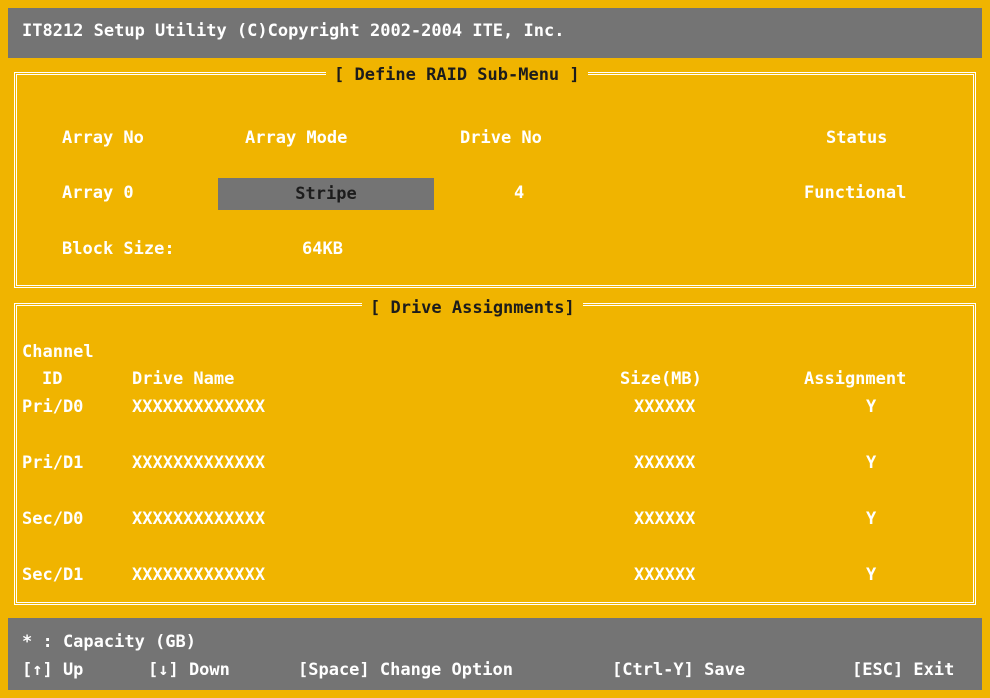  Describe the element at coordinates (118, 249) in the screenshot. I see `block-size-label: Block Size:` at that location.